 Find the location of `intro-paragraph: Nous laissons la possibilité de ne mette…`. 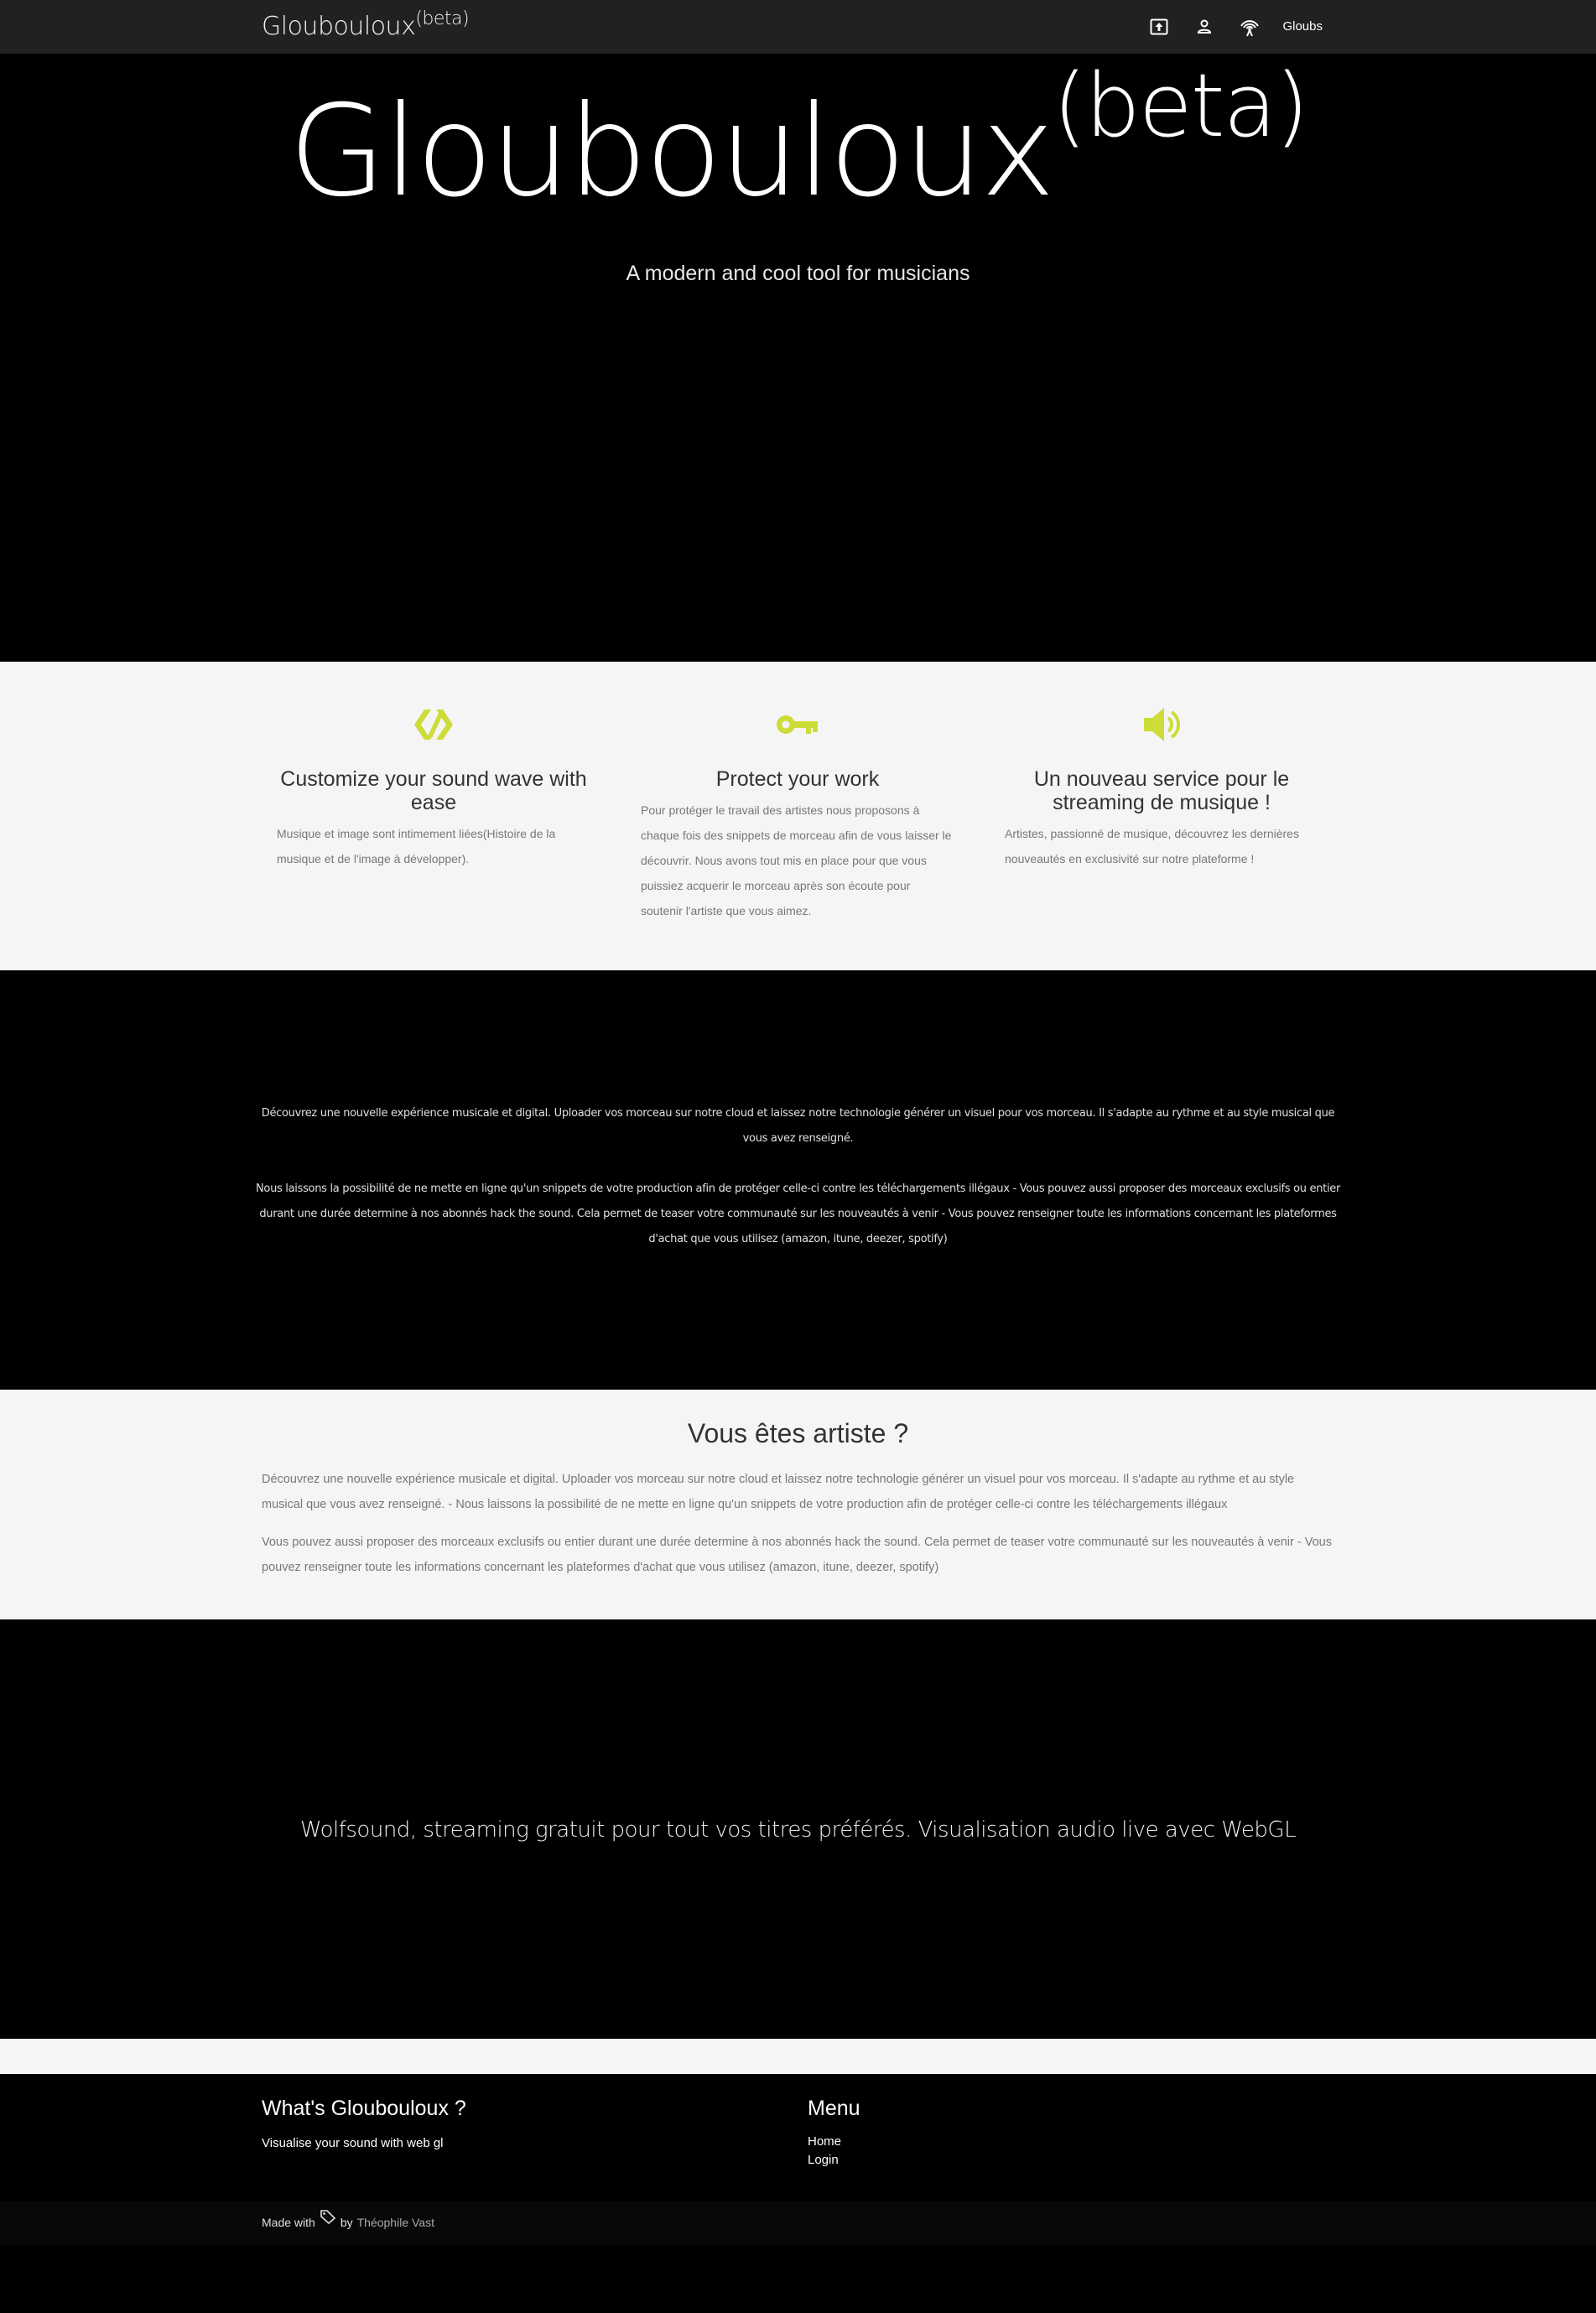

intro-paragraph: Nous laissons la possibilité de ne mette… is located at coordinates (798, 1213).